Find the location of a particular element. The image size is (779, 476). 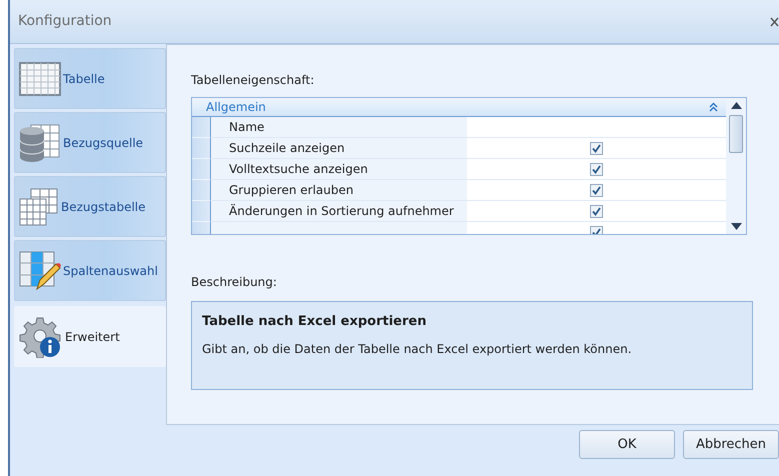

section-label: Beschreibung: is located at coordinates (234, 282).